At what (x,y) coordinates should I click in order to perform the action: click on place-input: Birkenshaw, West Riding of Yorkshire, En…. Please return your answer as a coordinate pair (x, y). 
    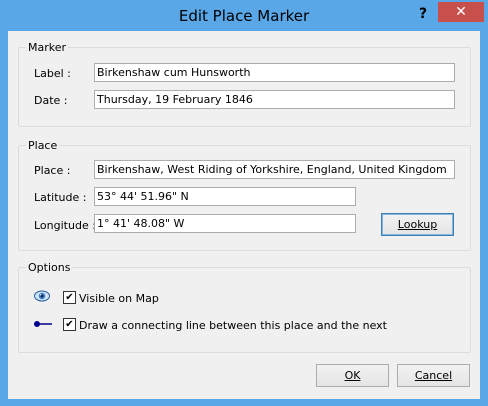
    Looking at the image, I should click on (274, 169).